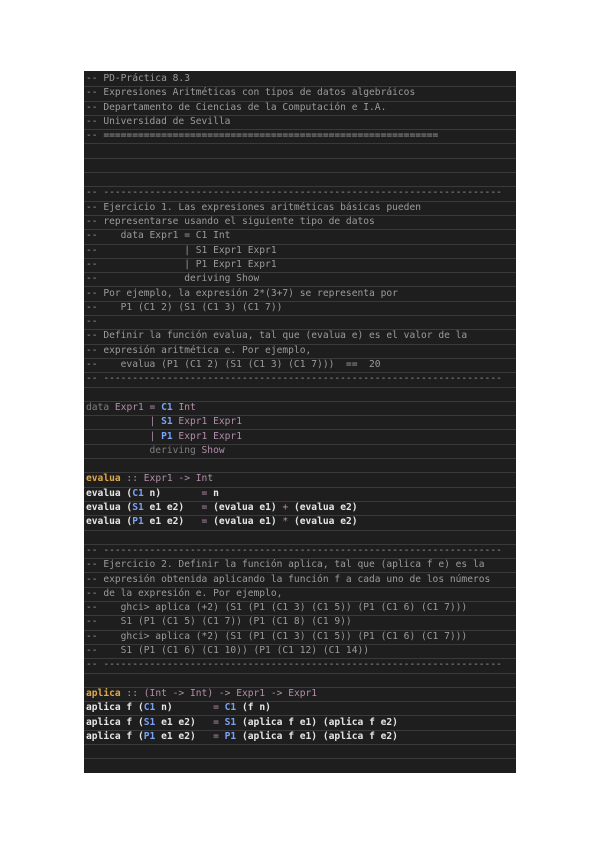 This screenshot has width=599, height=848. What do you see at coordinates (300, 280) in the screenshot?
I see `code-line: -- deriving Show` at bounding box center [300, 280].